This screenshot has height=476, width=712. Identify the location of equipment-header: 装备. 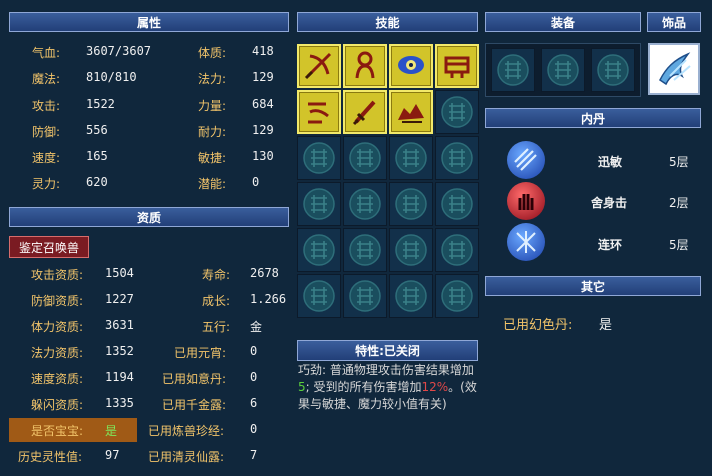
(563, 22).